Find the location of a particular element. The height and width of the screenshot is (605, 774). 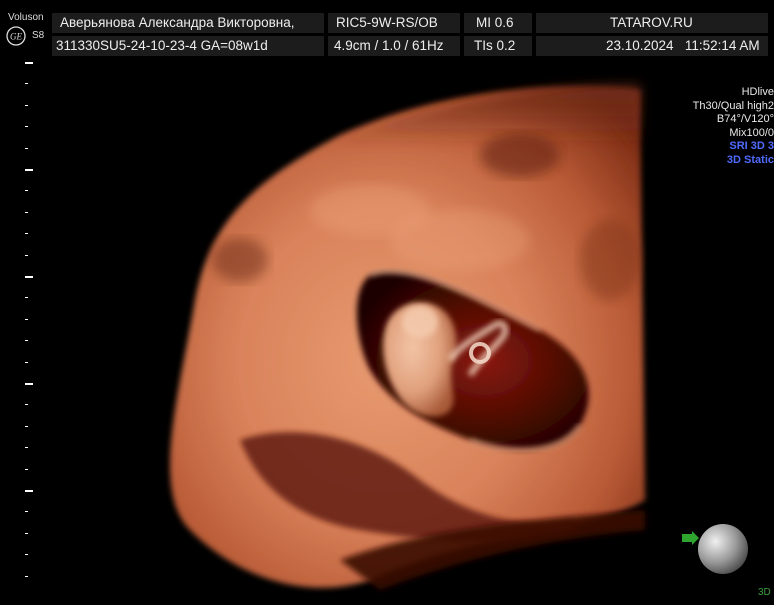

date-time: 23.10.2024 11:52:14 AM is located at coordinates (652, 46).